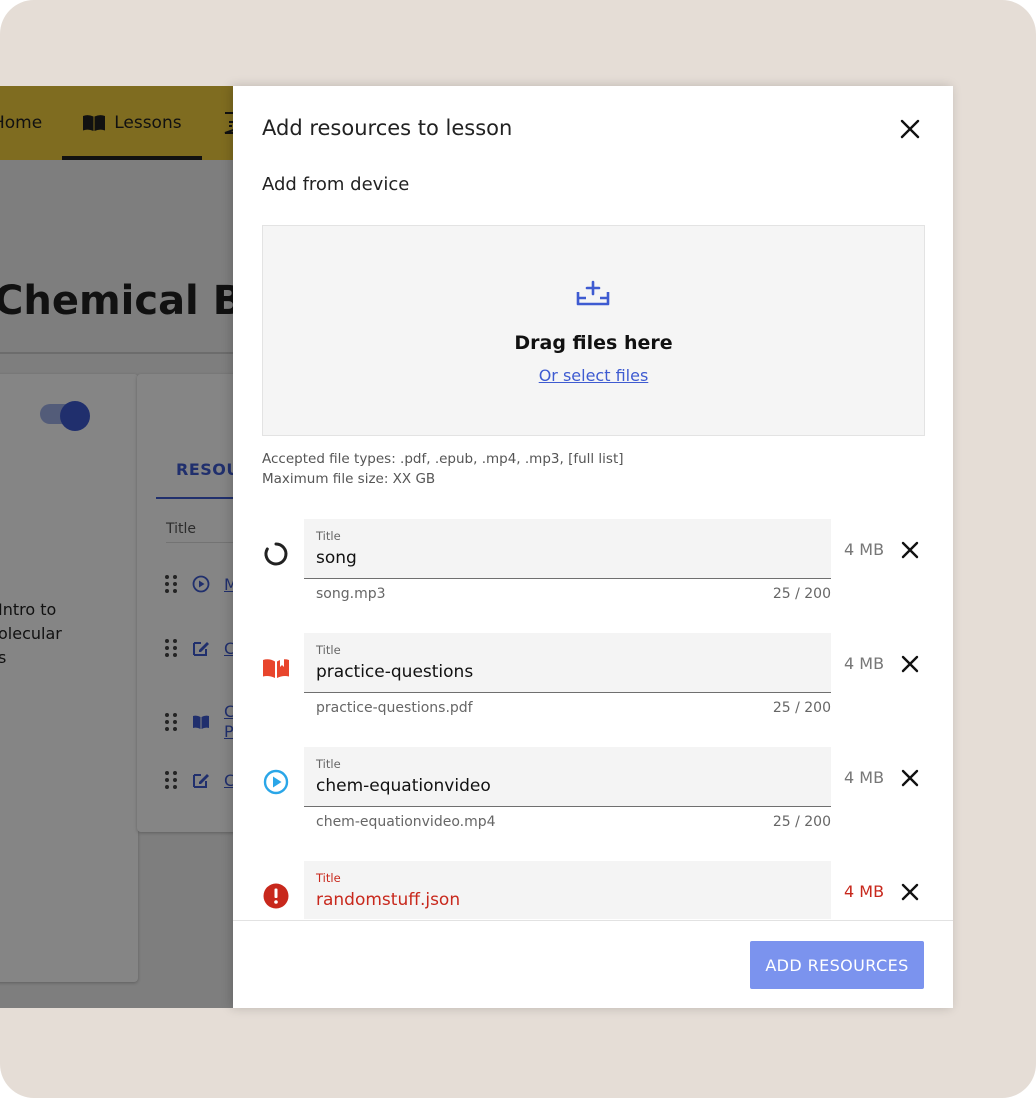 The width and height of the screenshot is (1036, 1098). What do you see at coordinates (403, 786) in the screenshot?
I see `title-field-value: chem-equationvideo` at bounding box center [403, 786].